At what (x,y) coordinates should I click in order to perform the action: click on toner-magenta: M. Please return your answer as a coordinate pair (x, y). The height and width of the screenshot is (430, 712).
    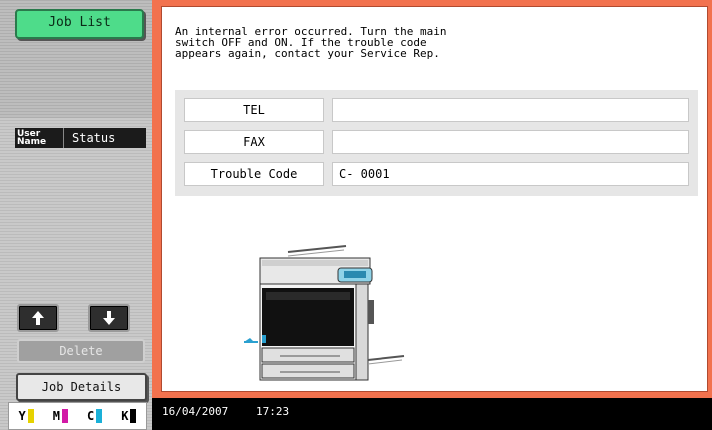
    Looking at the image, I should click on (60, 416).